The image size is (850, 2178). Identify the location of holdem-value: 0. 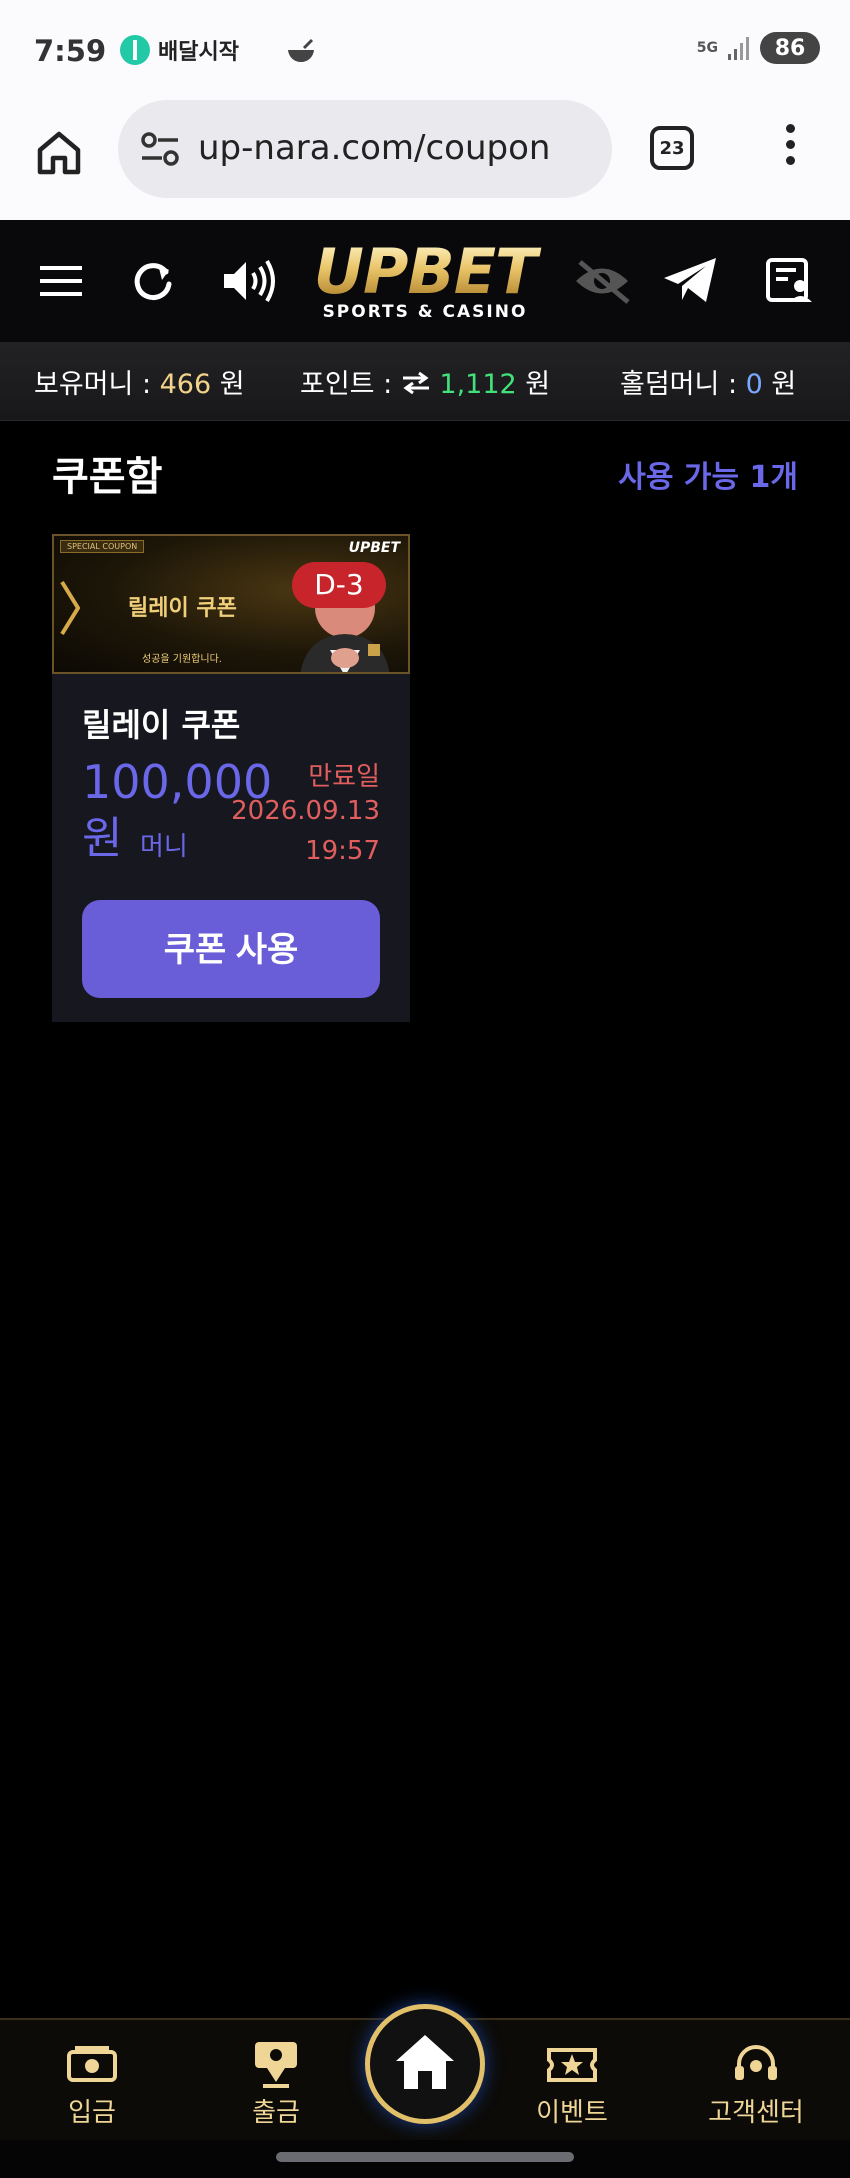
(754, 384).